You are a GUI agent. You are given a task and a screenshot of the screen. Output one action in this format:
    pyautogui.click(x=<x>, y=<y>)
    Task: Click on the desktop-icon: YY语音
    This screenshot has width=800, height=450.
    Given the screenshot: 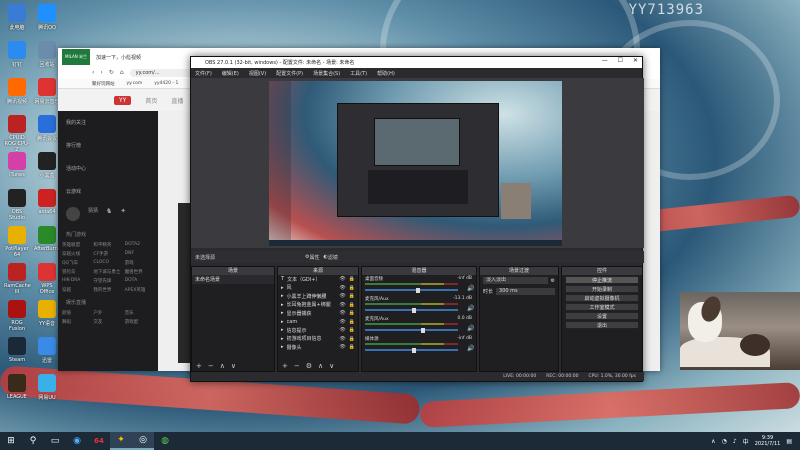 What is the action you would take?
    pyautogui.click(x=47, y=313)
    